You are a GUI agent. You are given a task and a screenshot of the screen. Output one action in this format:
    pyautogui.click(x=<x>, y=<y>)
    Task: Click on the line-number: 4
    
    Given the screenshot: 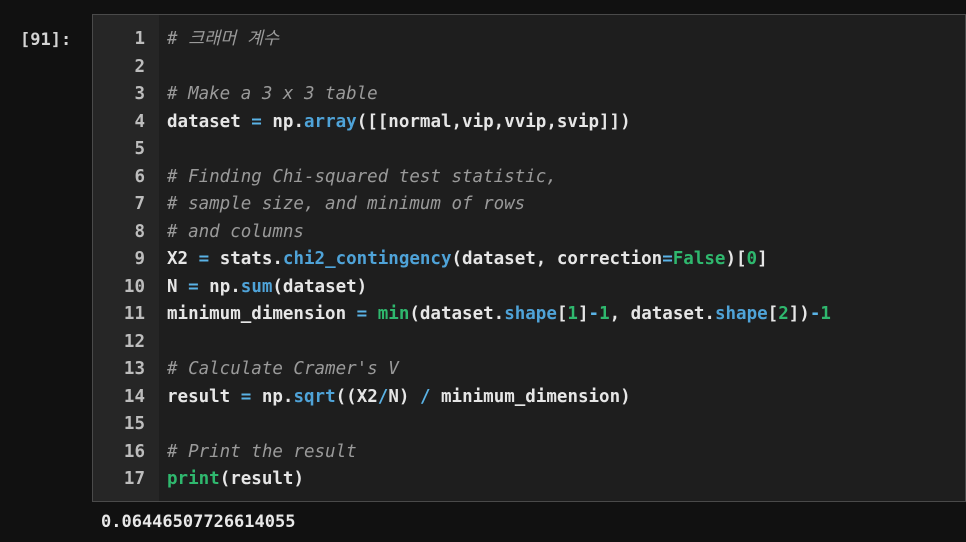 What is the action you would take?
    pyautogui.click(x=139, y=121)
    